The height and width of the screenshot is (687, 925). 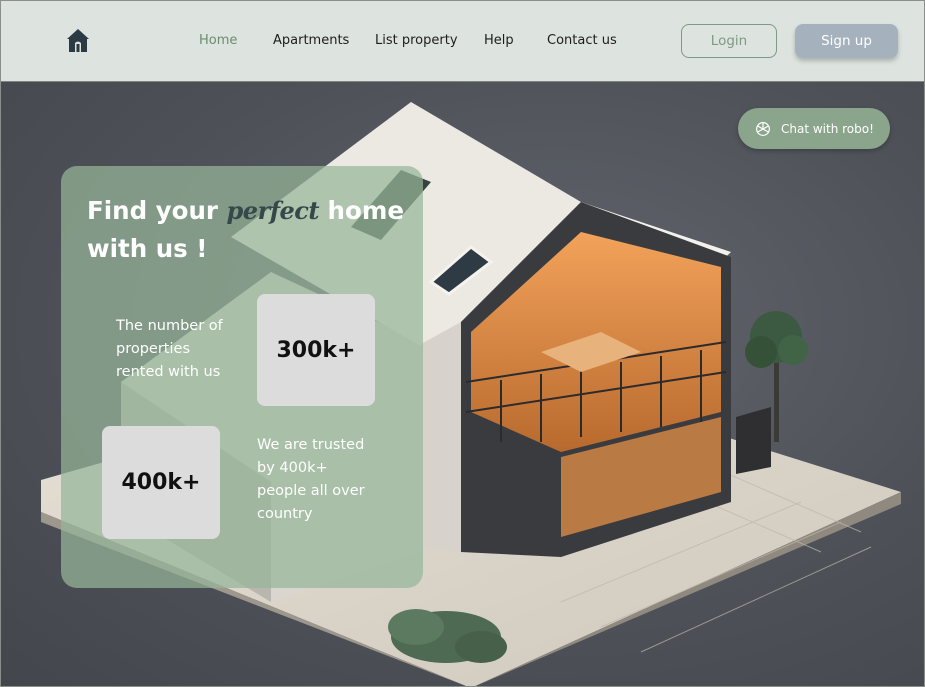 What do you see at coordinates (499, 40) in the screenshot?
I see `nav-help-link: Help` at bounding box center [499, 40].